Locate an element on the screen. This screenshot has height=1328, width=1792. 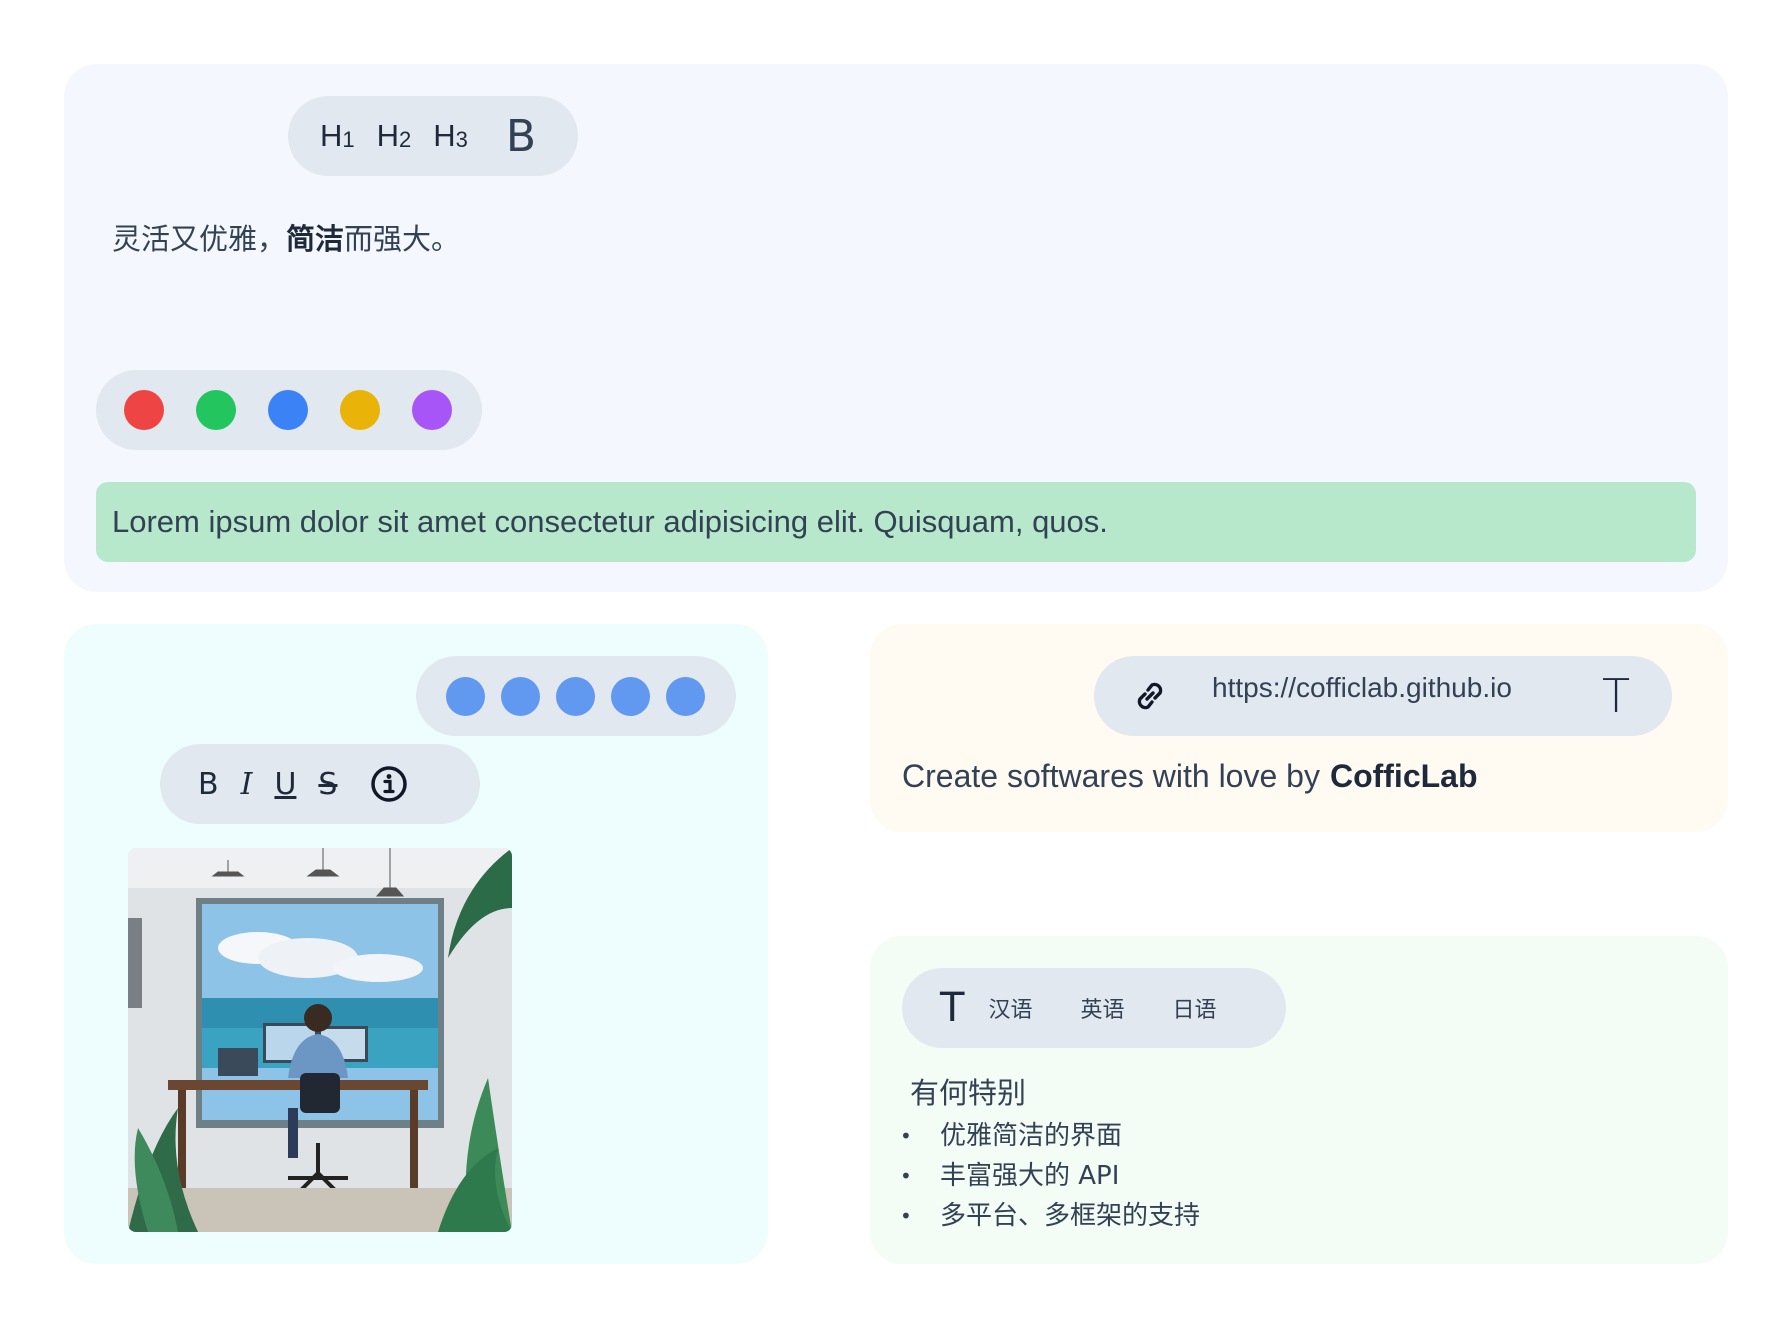
heading-toolbar: H1 H2 H3 B is located at coordinates (433, 136).